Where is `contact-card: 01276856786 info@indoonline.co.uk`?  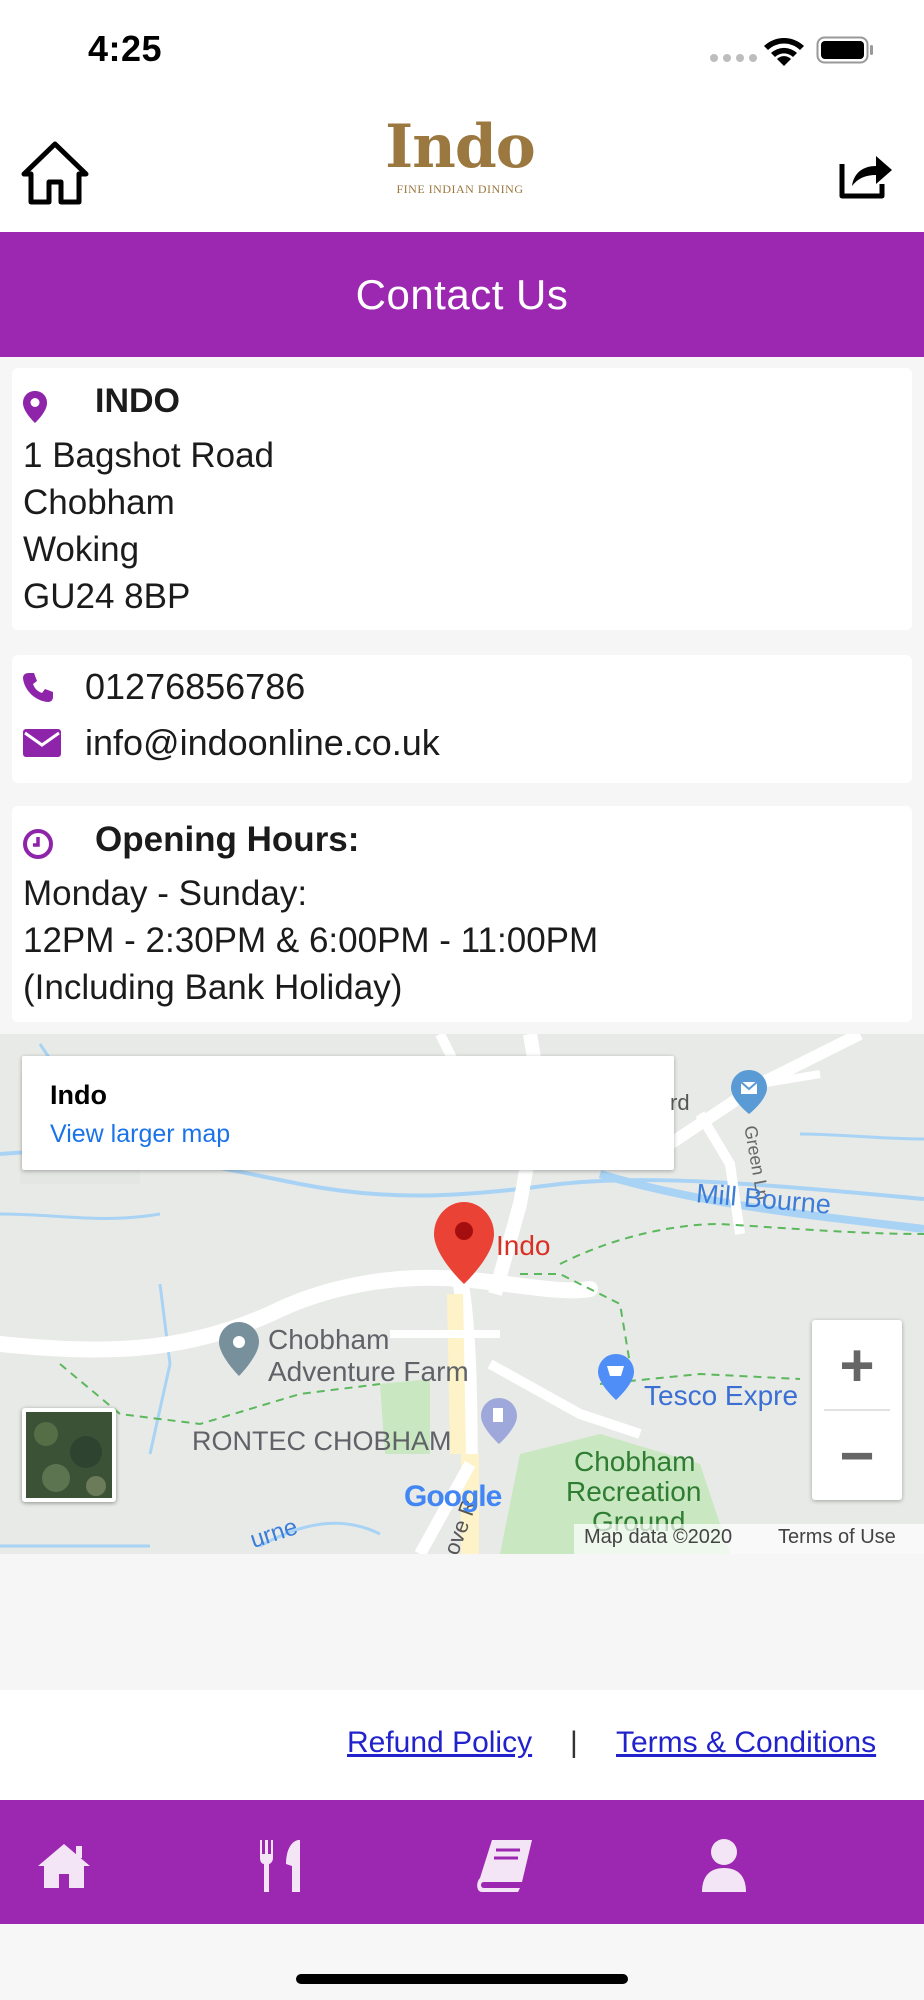
contact-card: 01276856786 info@indoonline.co.uk is located at coordinates (462, 719).